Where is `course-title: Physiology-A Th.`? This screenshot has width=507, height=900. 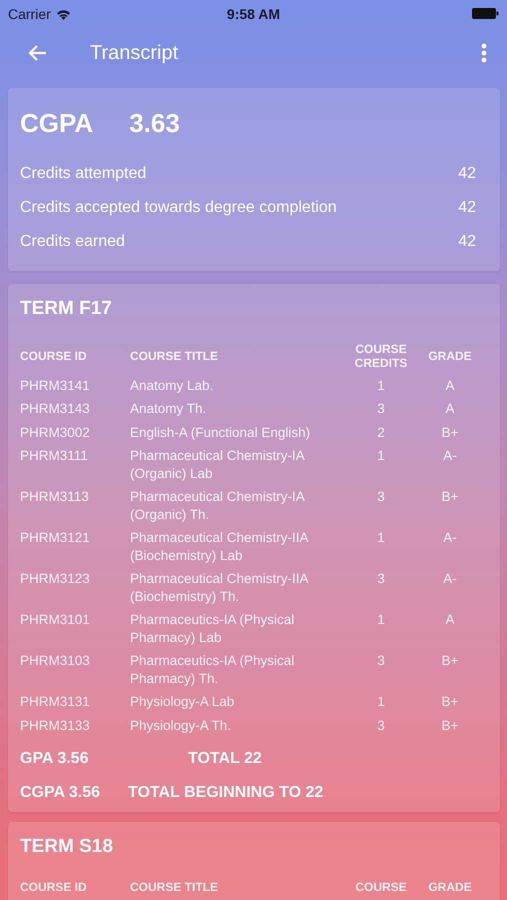
course-title: Physiology-A Th. is located at coordinates (181, 725).